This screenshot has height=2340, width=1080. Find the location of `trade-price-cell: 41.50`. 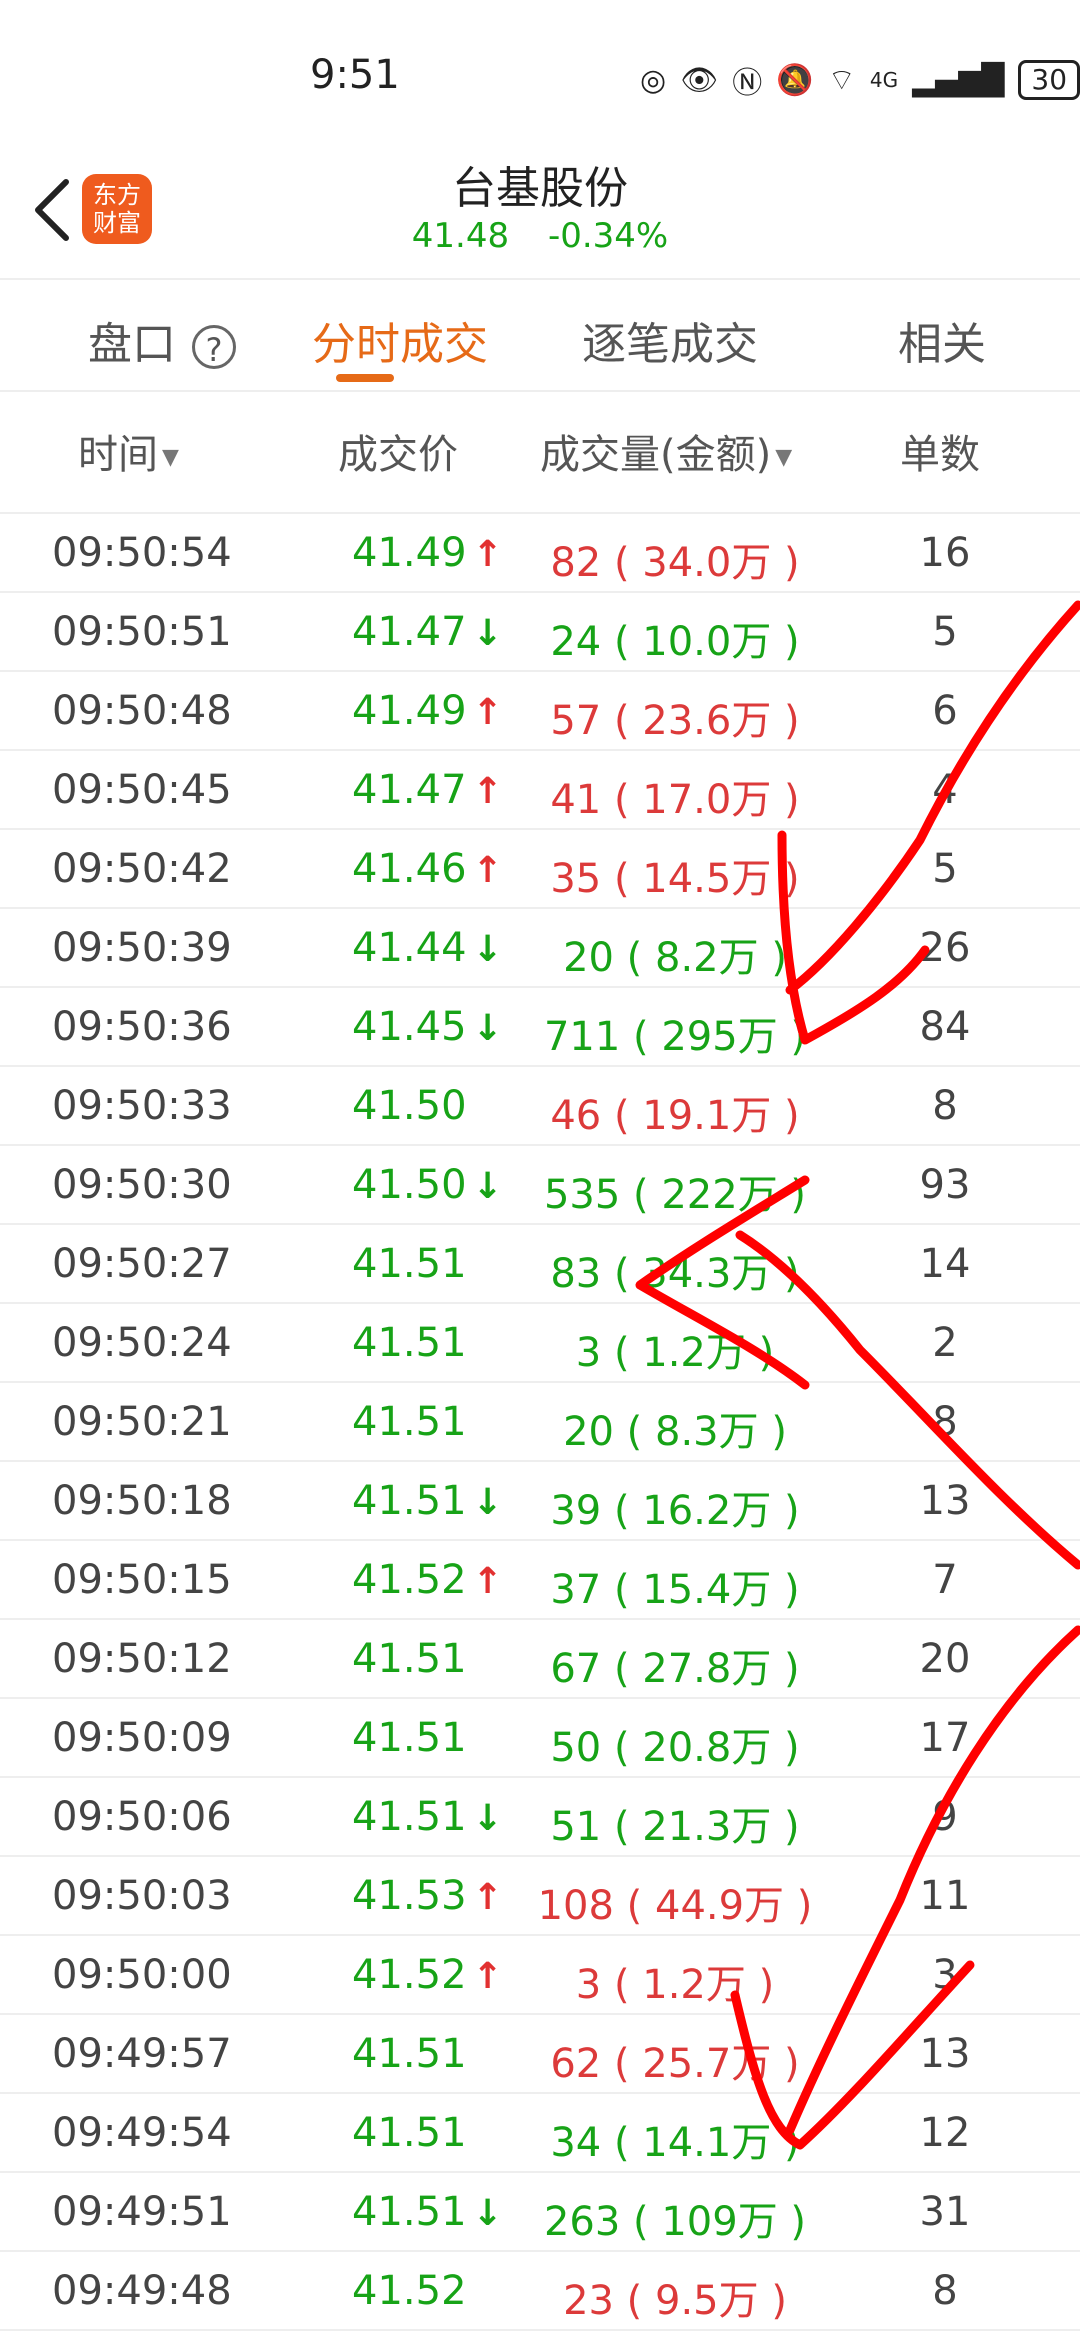

trade-price-cell: 41.50 is located at coordinates (409, 1106).